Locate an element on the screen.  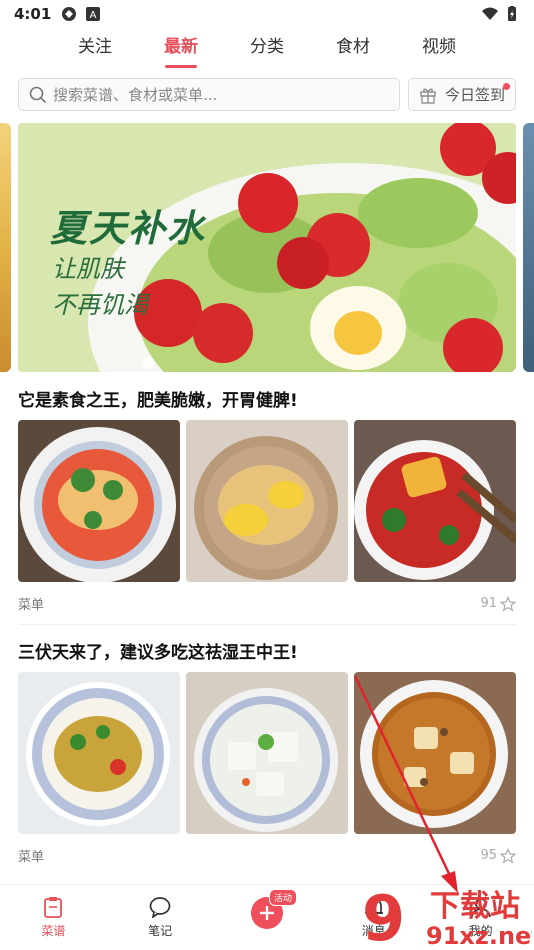
watermark-logo: 9 下载站 91xz.net is located at coordinates (447, 916).